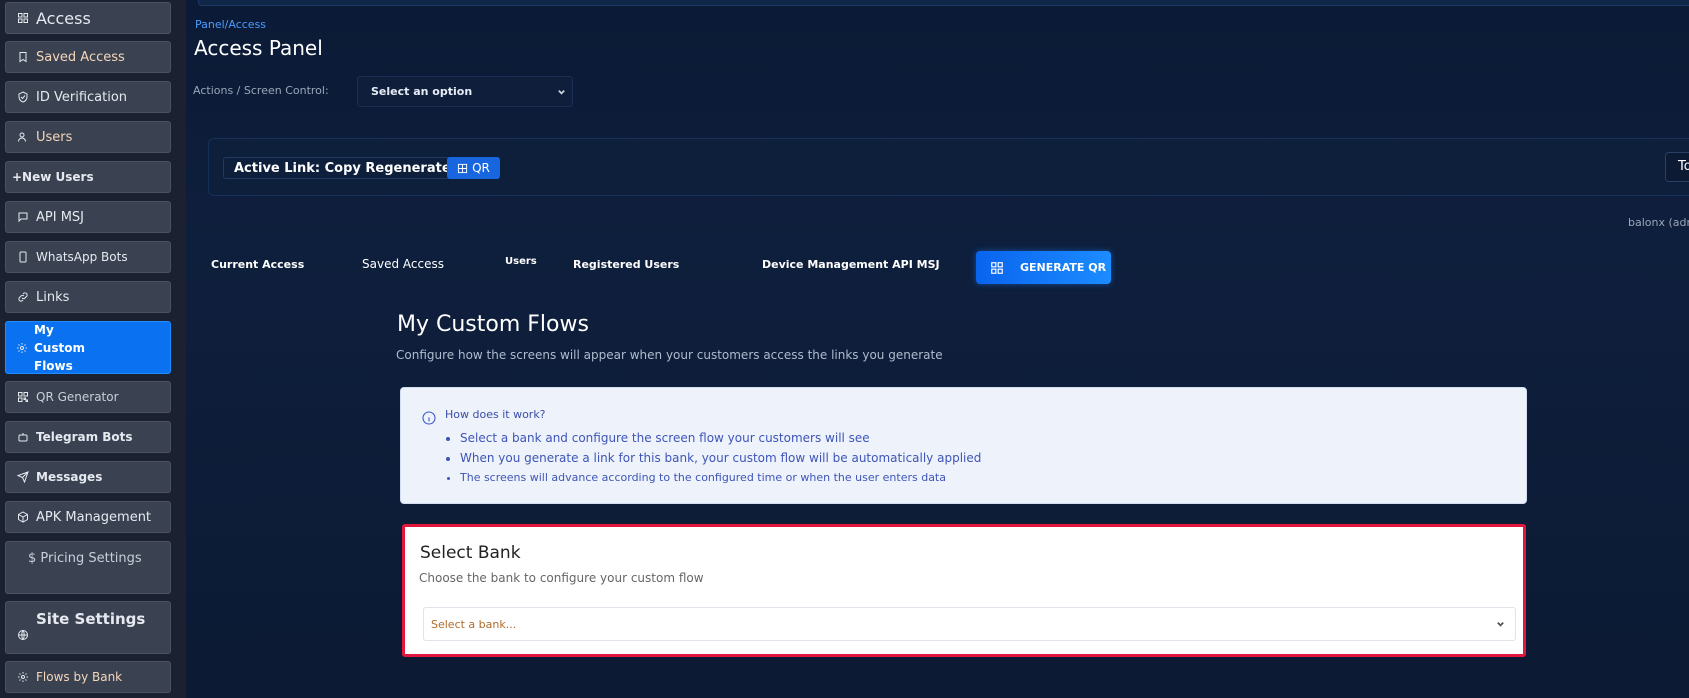  I want to click on actions-select: Select an option, so click(465, 91).